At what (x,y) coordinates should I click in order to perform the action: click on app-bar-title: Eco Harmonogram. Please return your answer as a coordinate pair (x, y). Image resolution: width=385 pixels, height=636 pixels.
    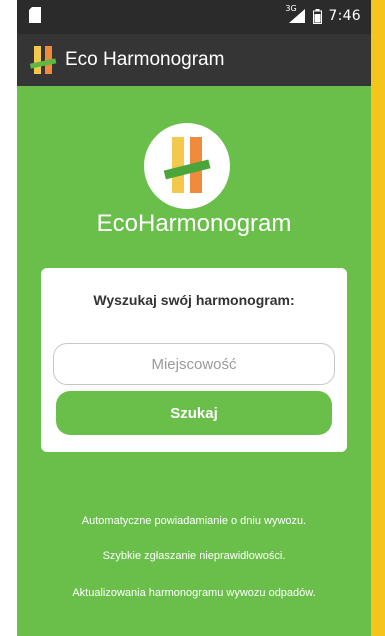
    Looking at the image, I should click on (145, 59).